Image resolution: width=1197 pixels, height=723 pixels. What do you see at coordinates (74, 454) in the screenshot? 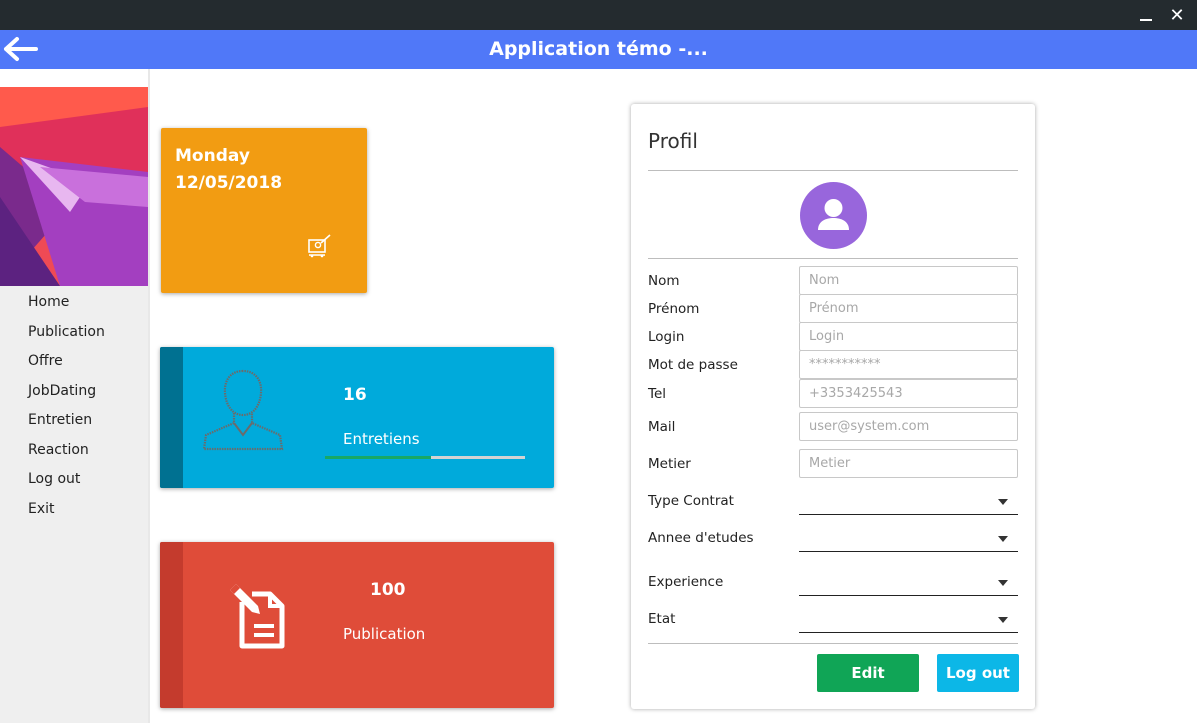
I see `sidebar-item-reaction: Reaction` at bounding box center [74, 454].